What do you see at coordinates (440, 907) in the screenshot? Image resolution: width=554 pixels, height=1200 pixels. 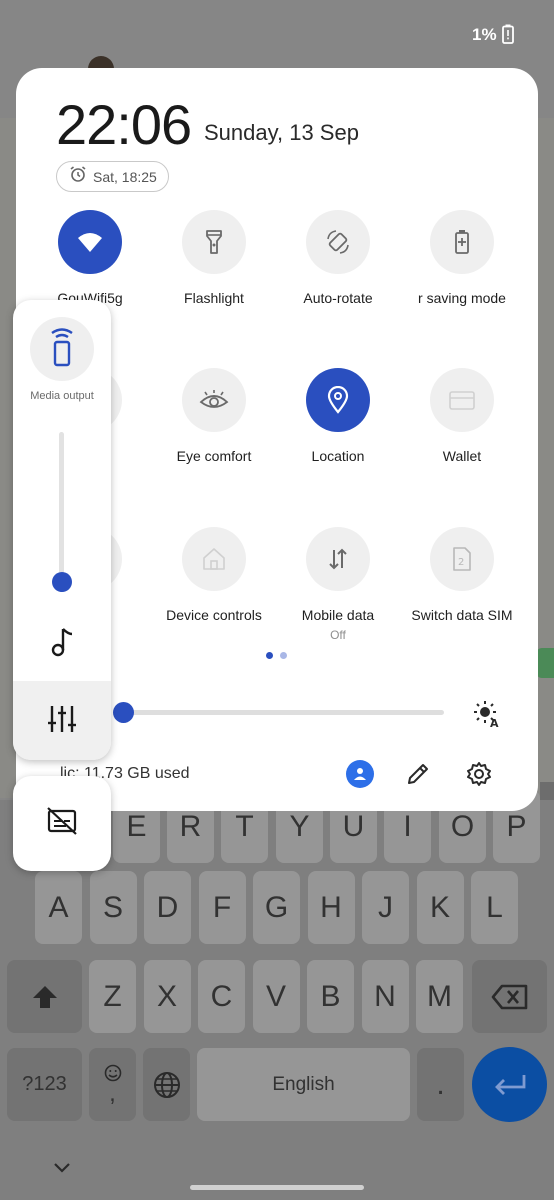 I see `key-k: K` at bounding box center [440, 907].